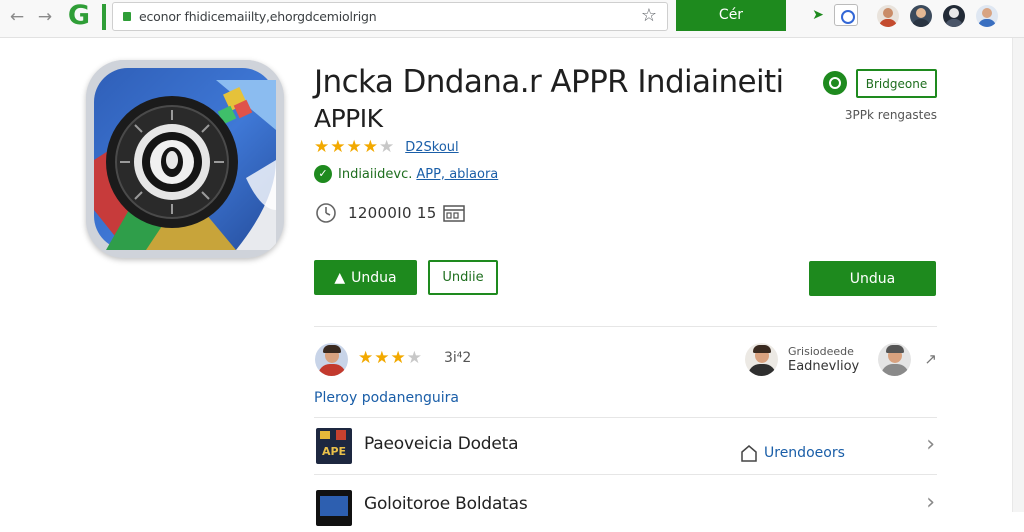 The width and height of the screenshot is (1024, 532). What do you see at coordinates (749, 453) in the screenshot?
I see `home-icon` at bounding box center [749, 453].